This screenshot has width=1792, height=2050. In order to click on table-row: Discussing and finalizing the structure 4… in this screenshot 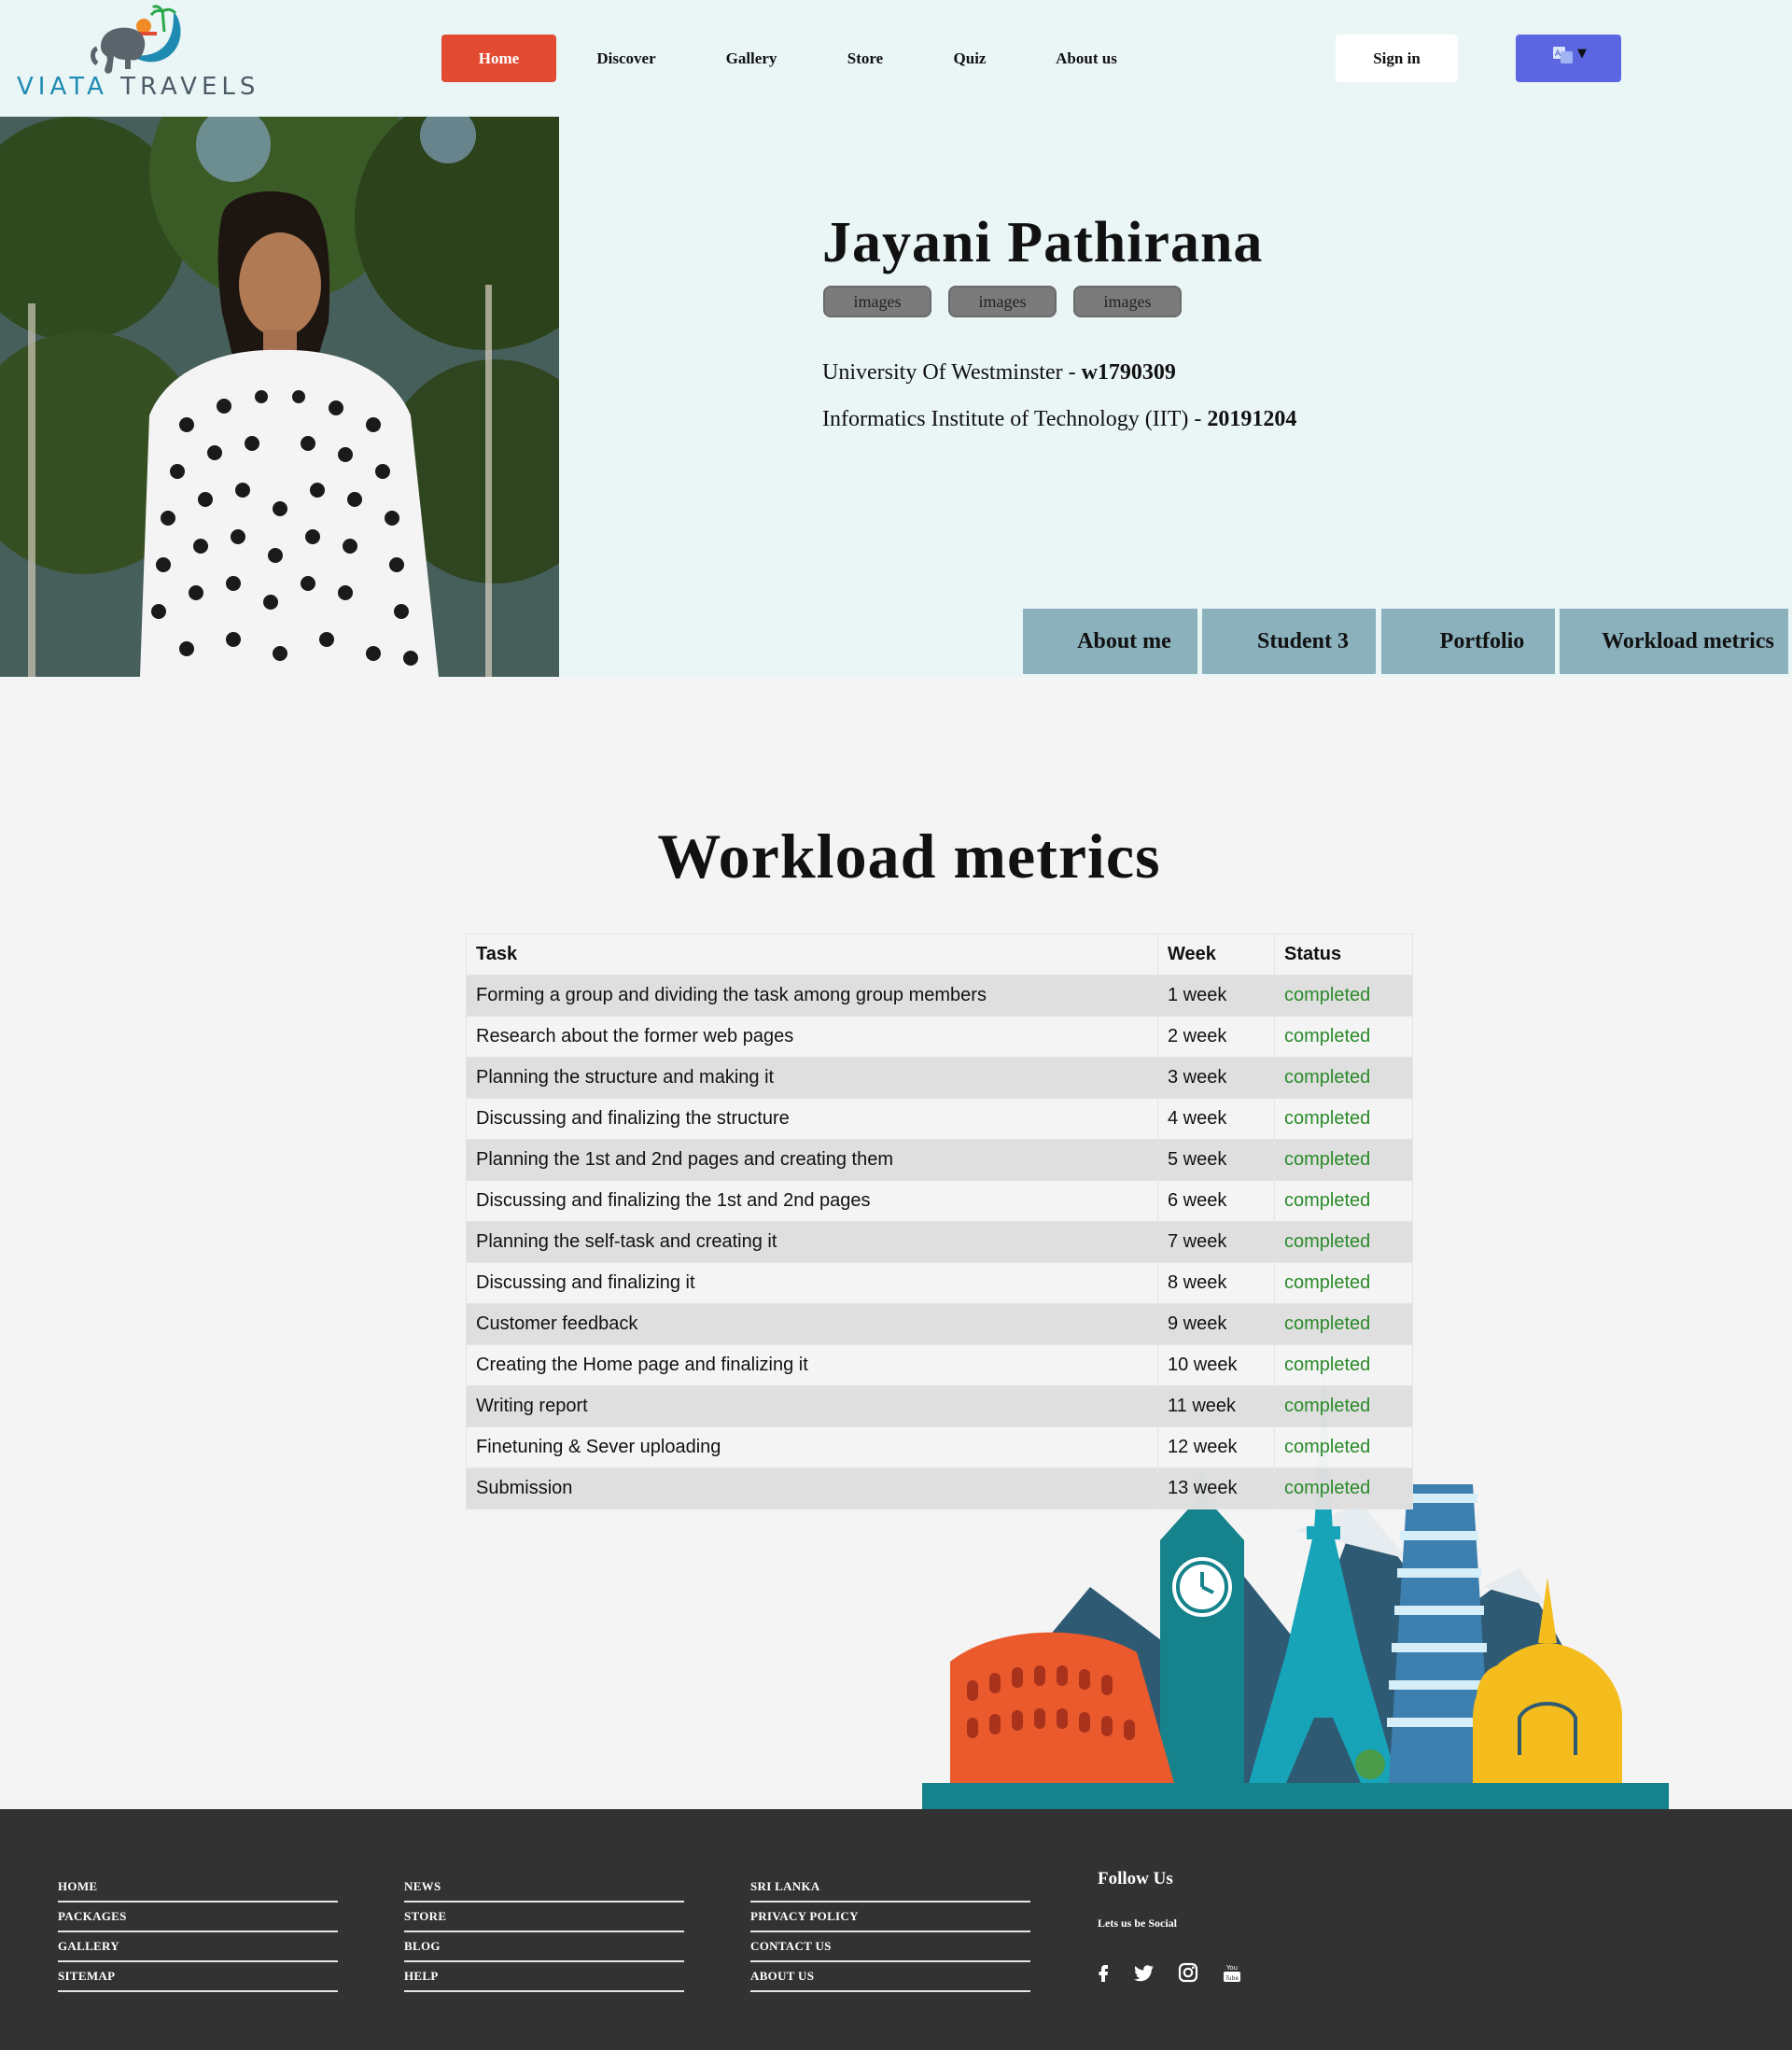, I will do `click(939, 1119)`.